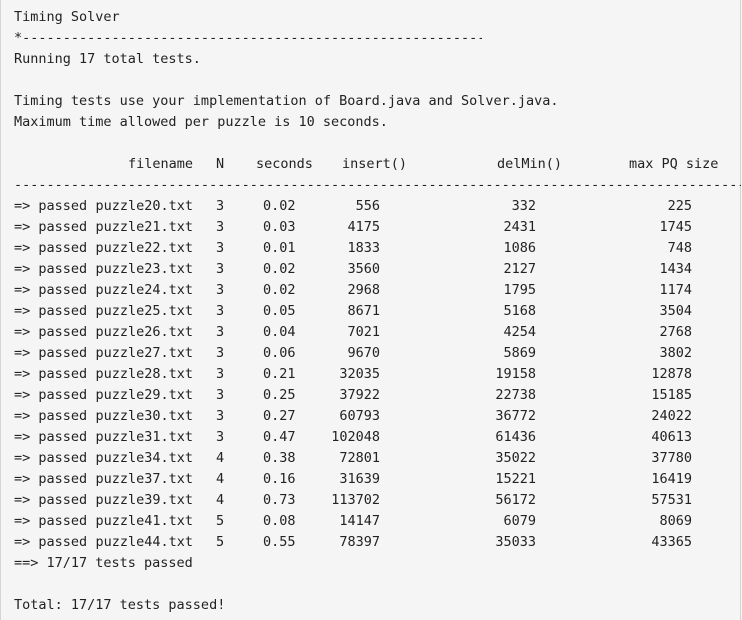 This screenshot has width=742, height=620. What do you see at coordinates (144, 269) in the screenshot?
I see `filename-cell: puzzle23.txt` at bounding box center [144, 269].